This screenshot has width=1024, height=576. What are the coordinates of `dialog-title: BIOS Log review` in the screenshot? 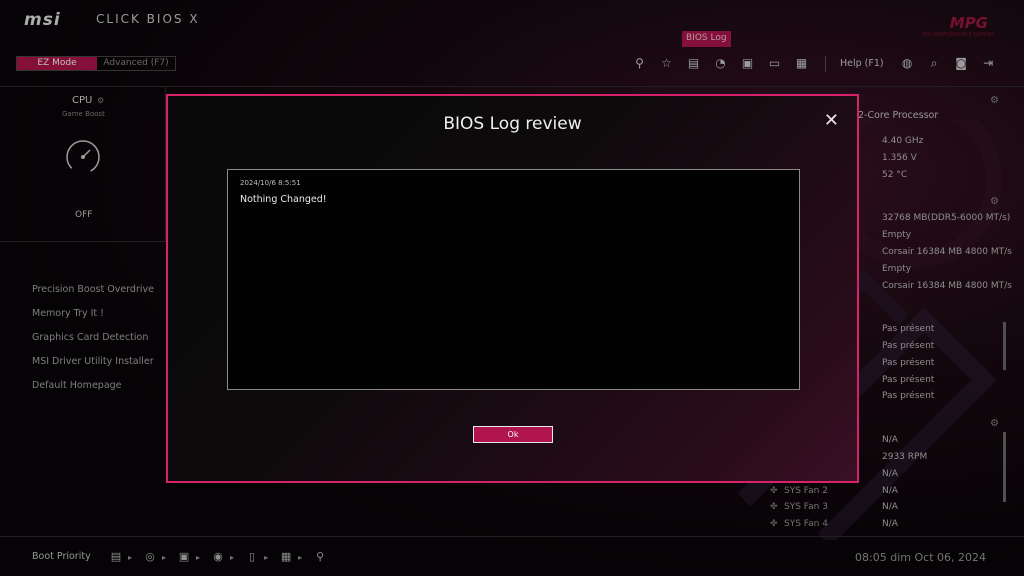 It's located at (512, 124).